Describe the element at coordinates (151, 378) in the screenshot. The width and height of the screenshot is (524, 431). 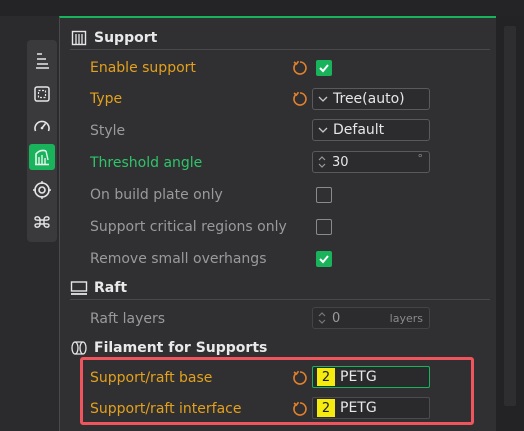
I see `support-raft-base-label: Support/raft base` at that location.